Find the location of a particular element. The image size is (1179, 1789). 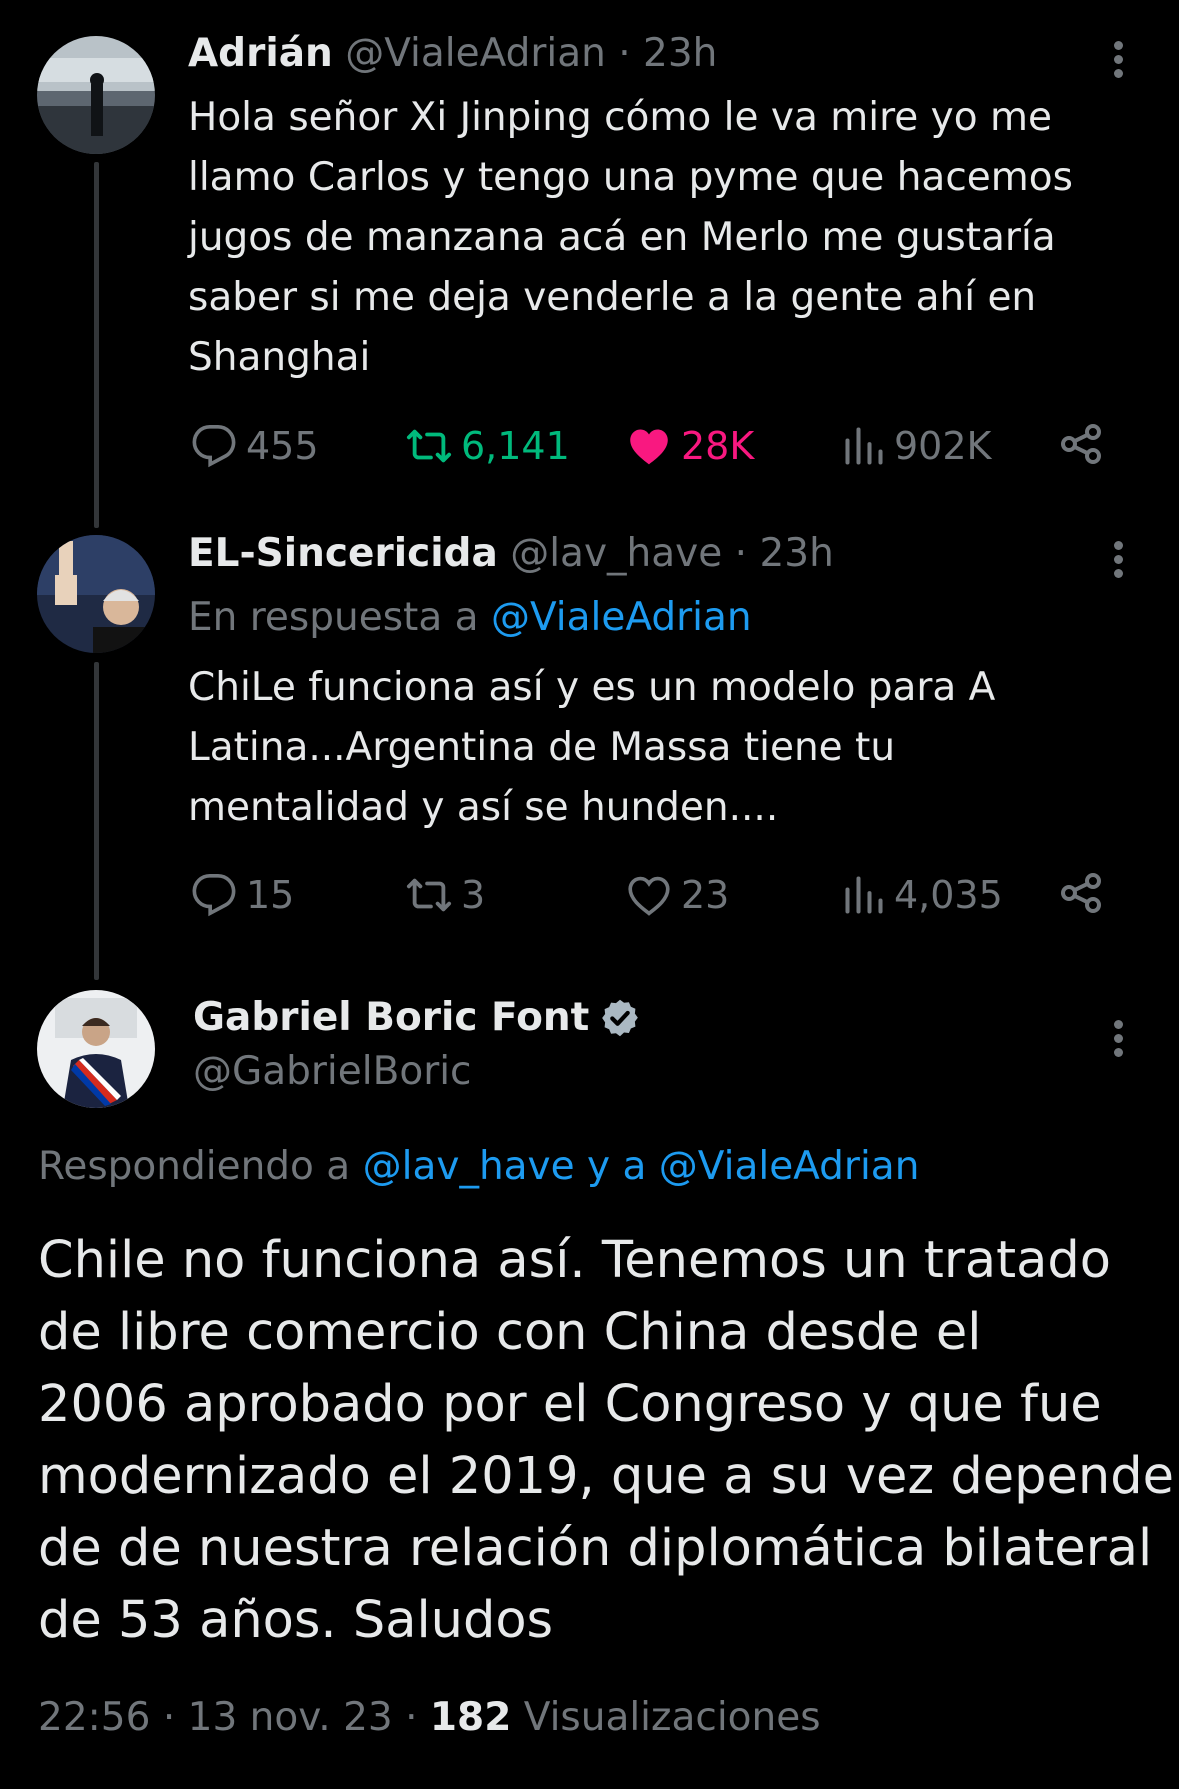

like-count: 23 is located at coordinates (705, 895).